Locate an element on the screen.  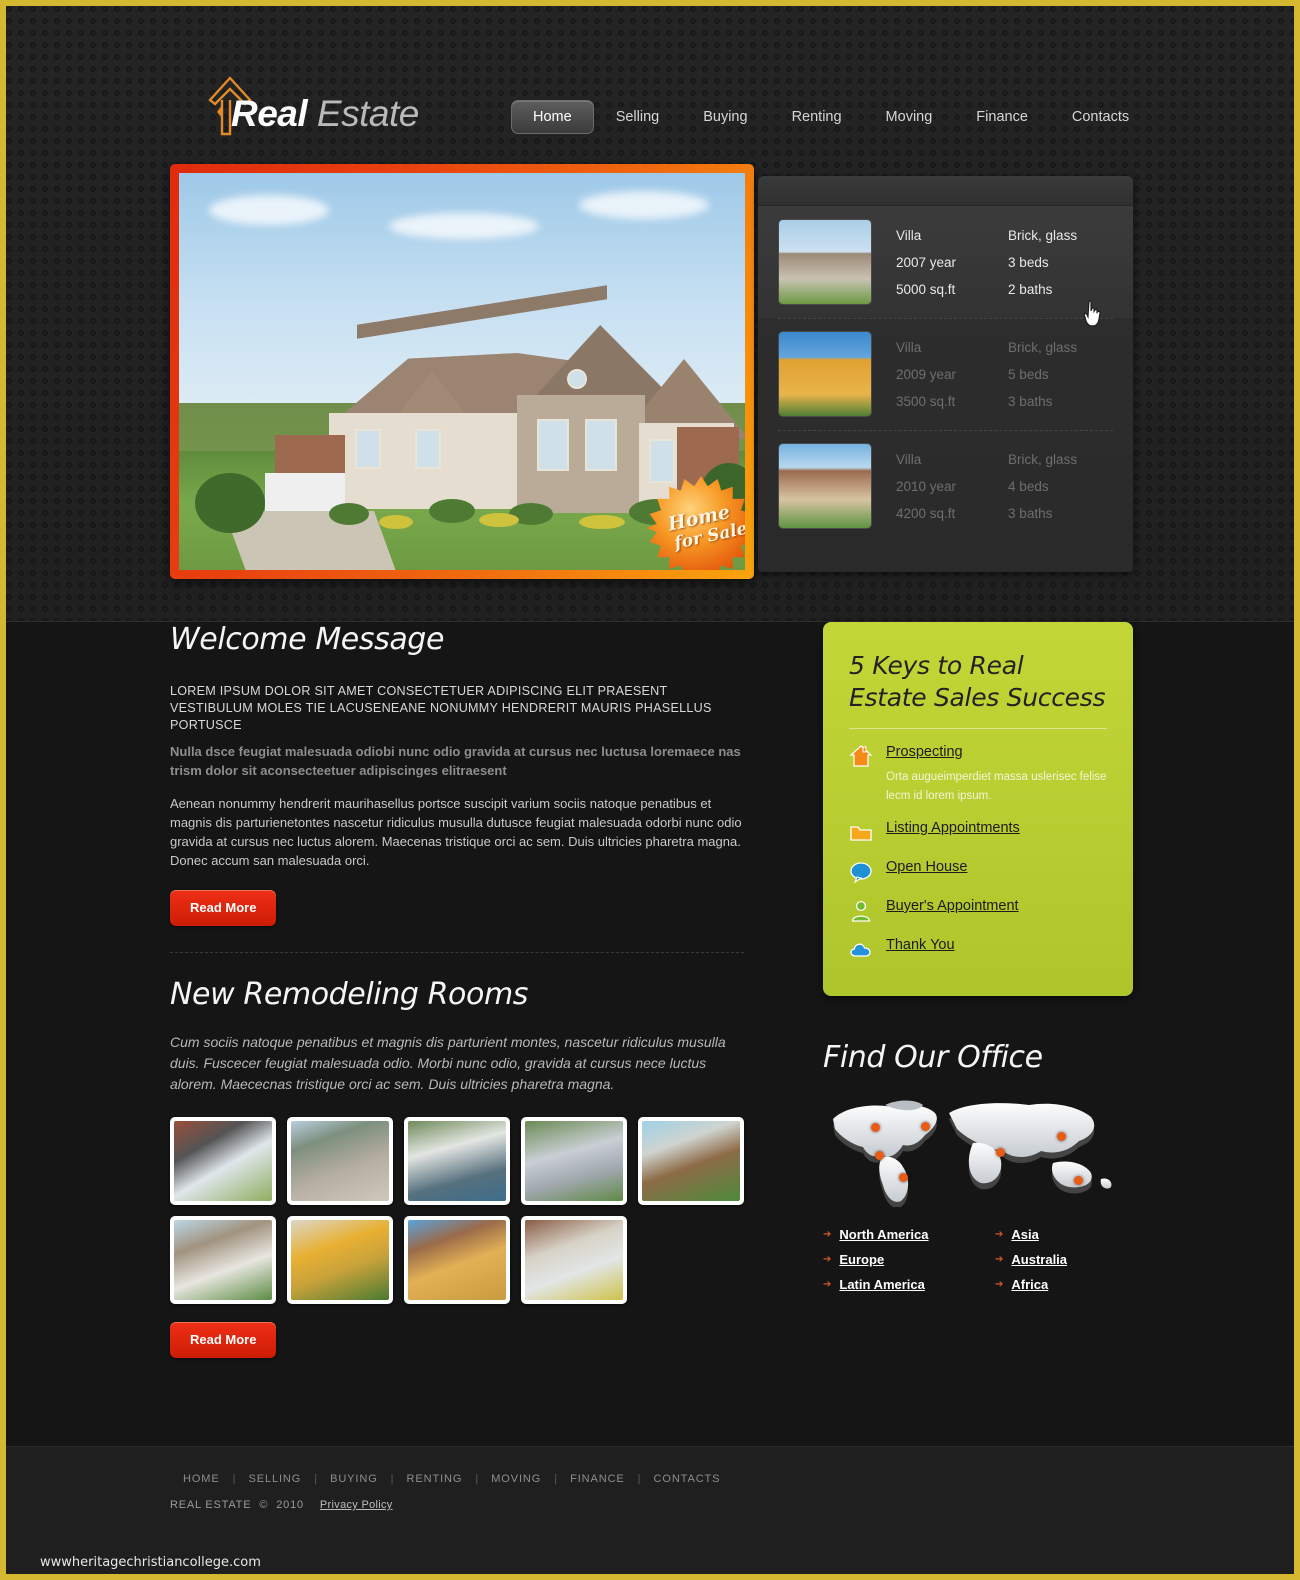
office-link-latin-america: ➔ Latin America is located at coordinates (909, 1284).